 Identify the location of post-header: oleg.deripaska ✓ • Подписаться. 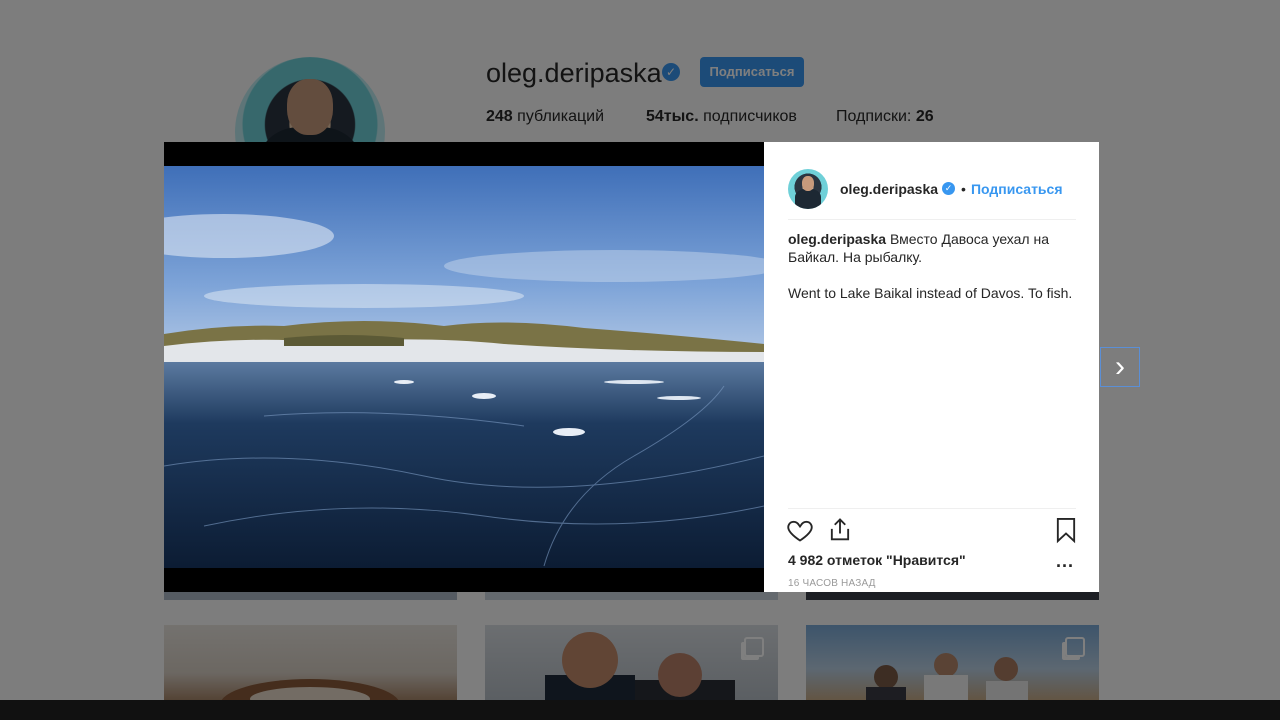
(932, 189).